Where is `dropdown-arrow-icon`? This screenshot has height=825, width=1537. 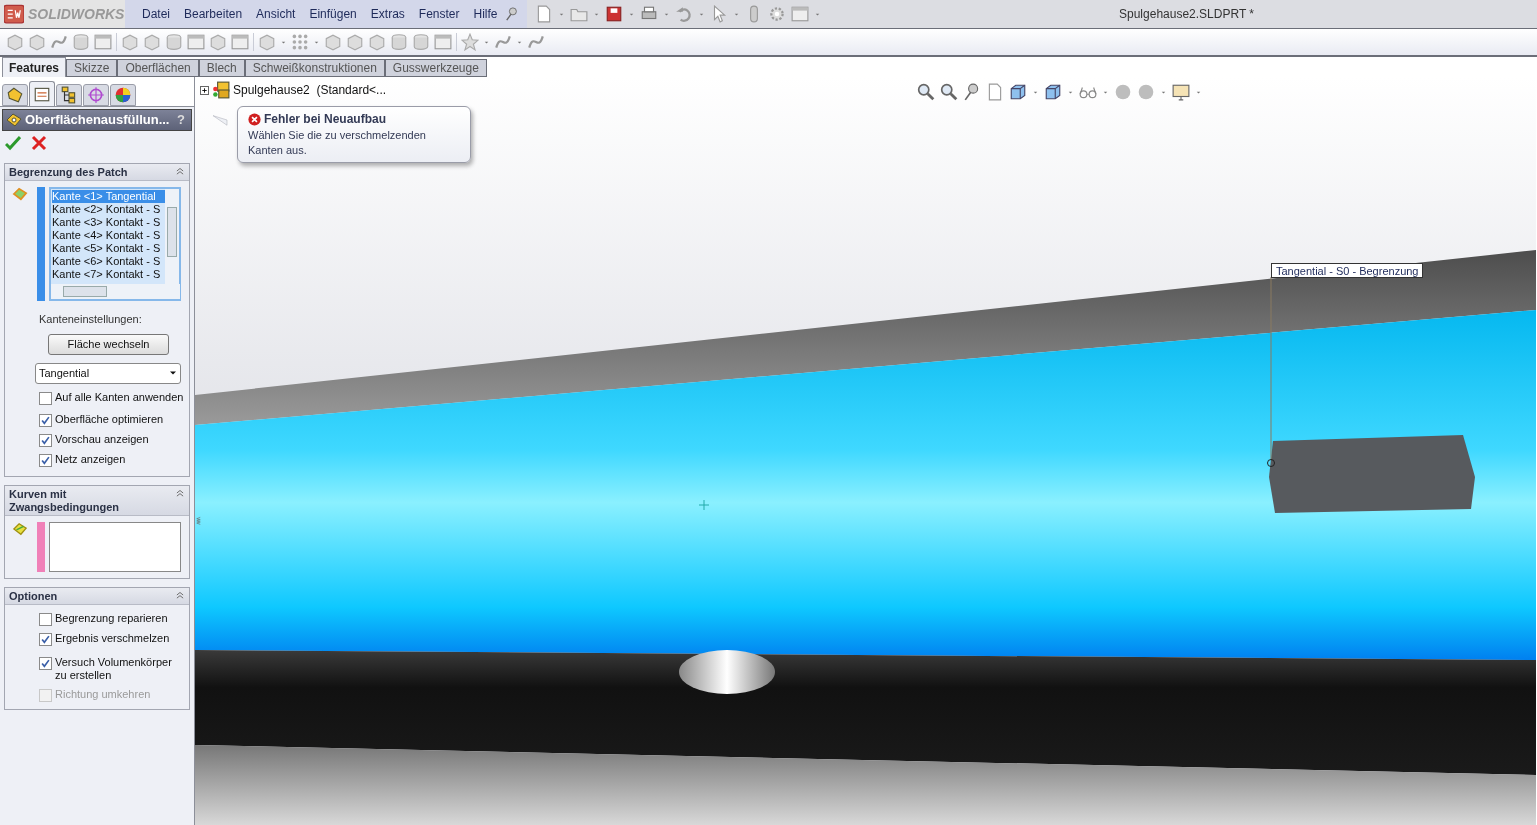 dropdown-arrow-icon is located at coordinates (173, 373).